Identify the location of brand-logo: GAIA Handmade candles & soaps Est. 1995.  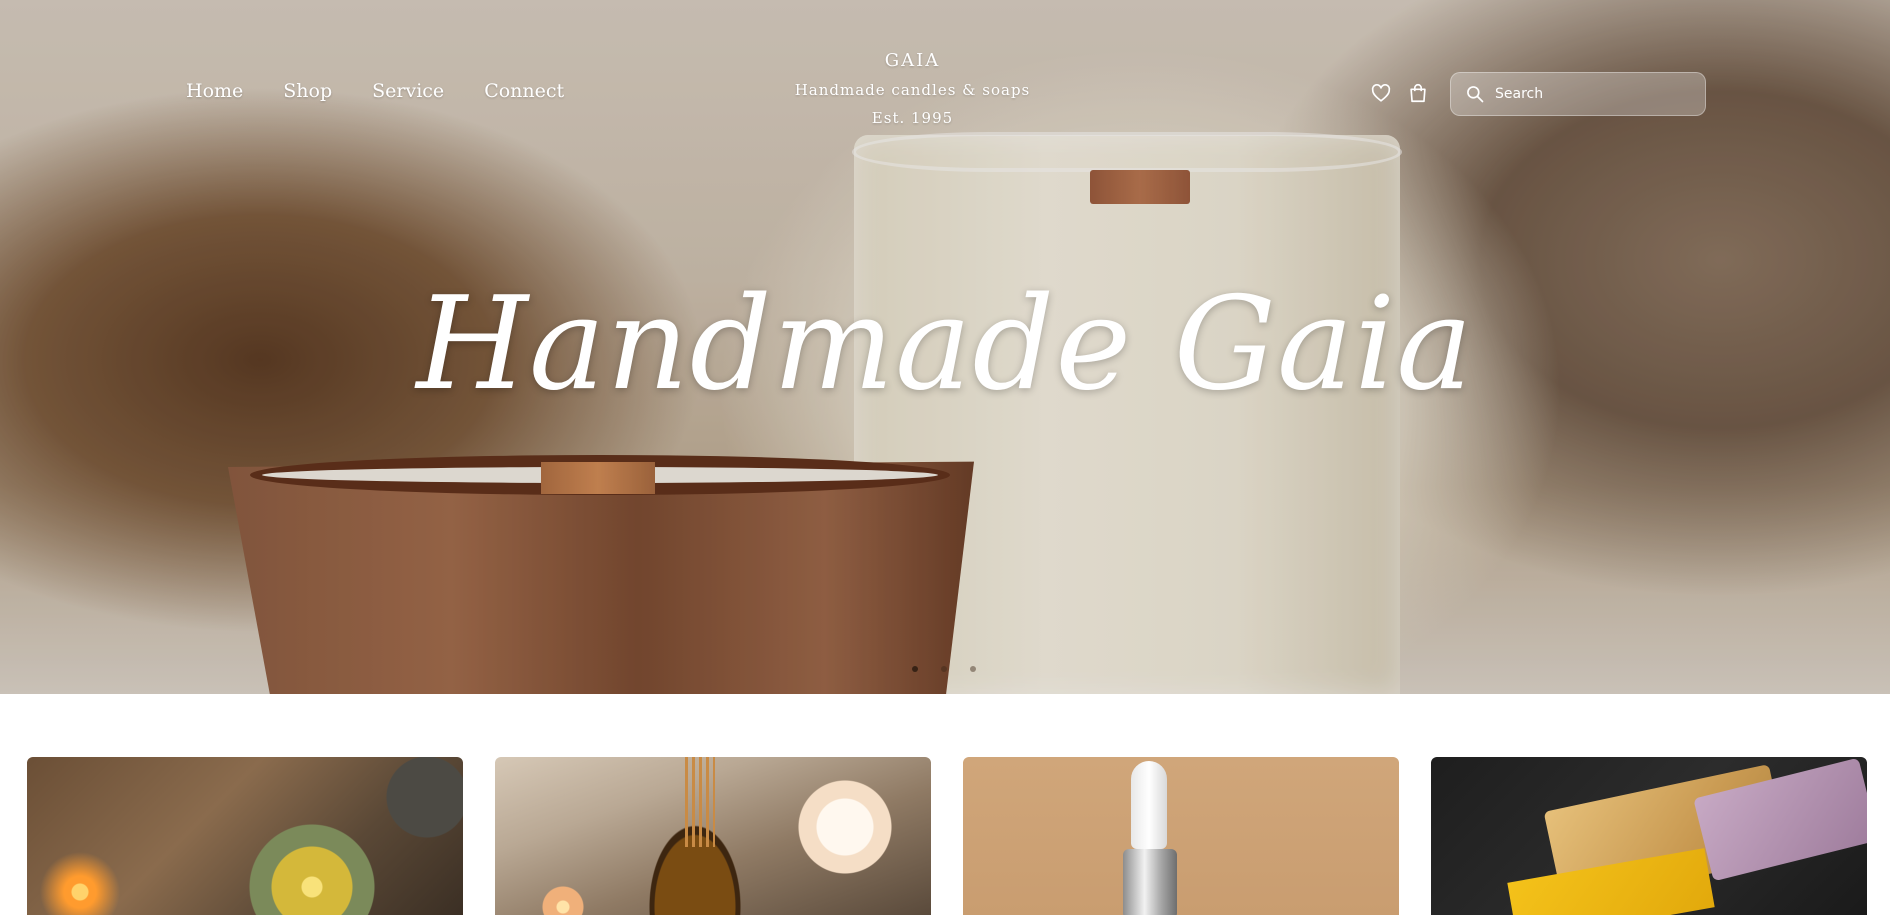
(912, 88).